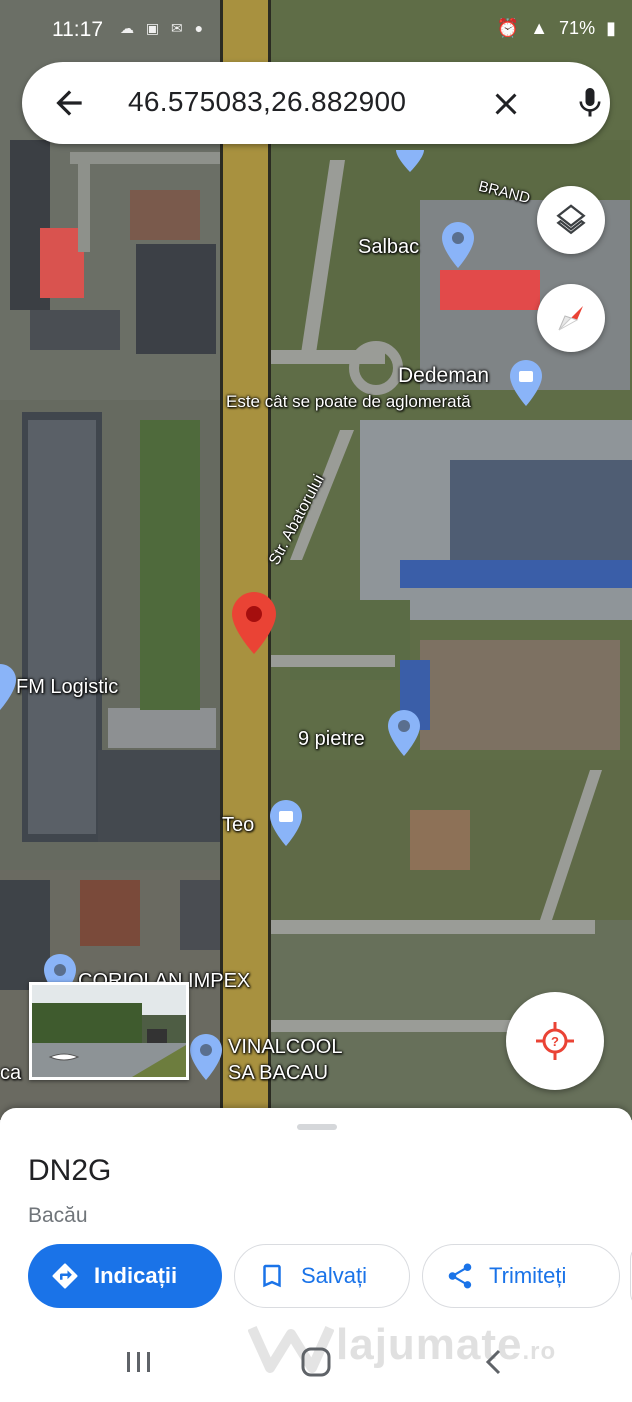 This screenshot has height=1402, width=632. What do you see at coordinates (508, 28) in the screenshot?
I see `alarm-icon: ⏰` at bounding box center [508, 28].